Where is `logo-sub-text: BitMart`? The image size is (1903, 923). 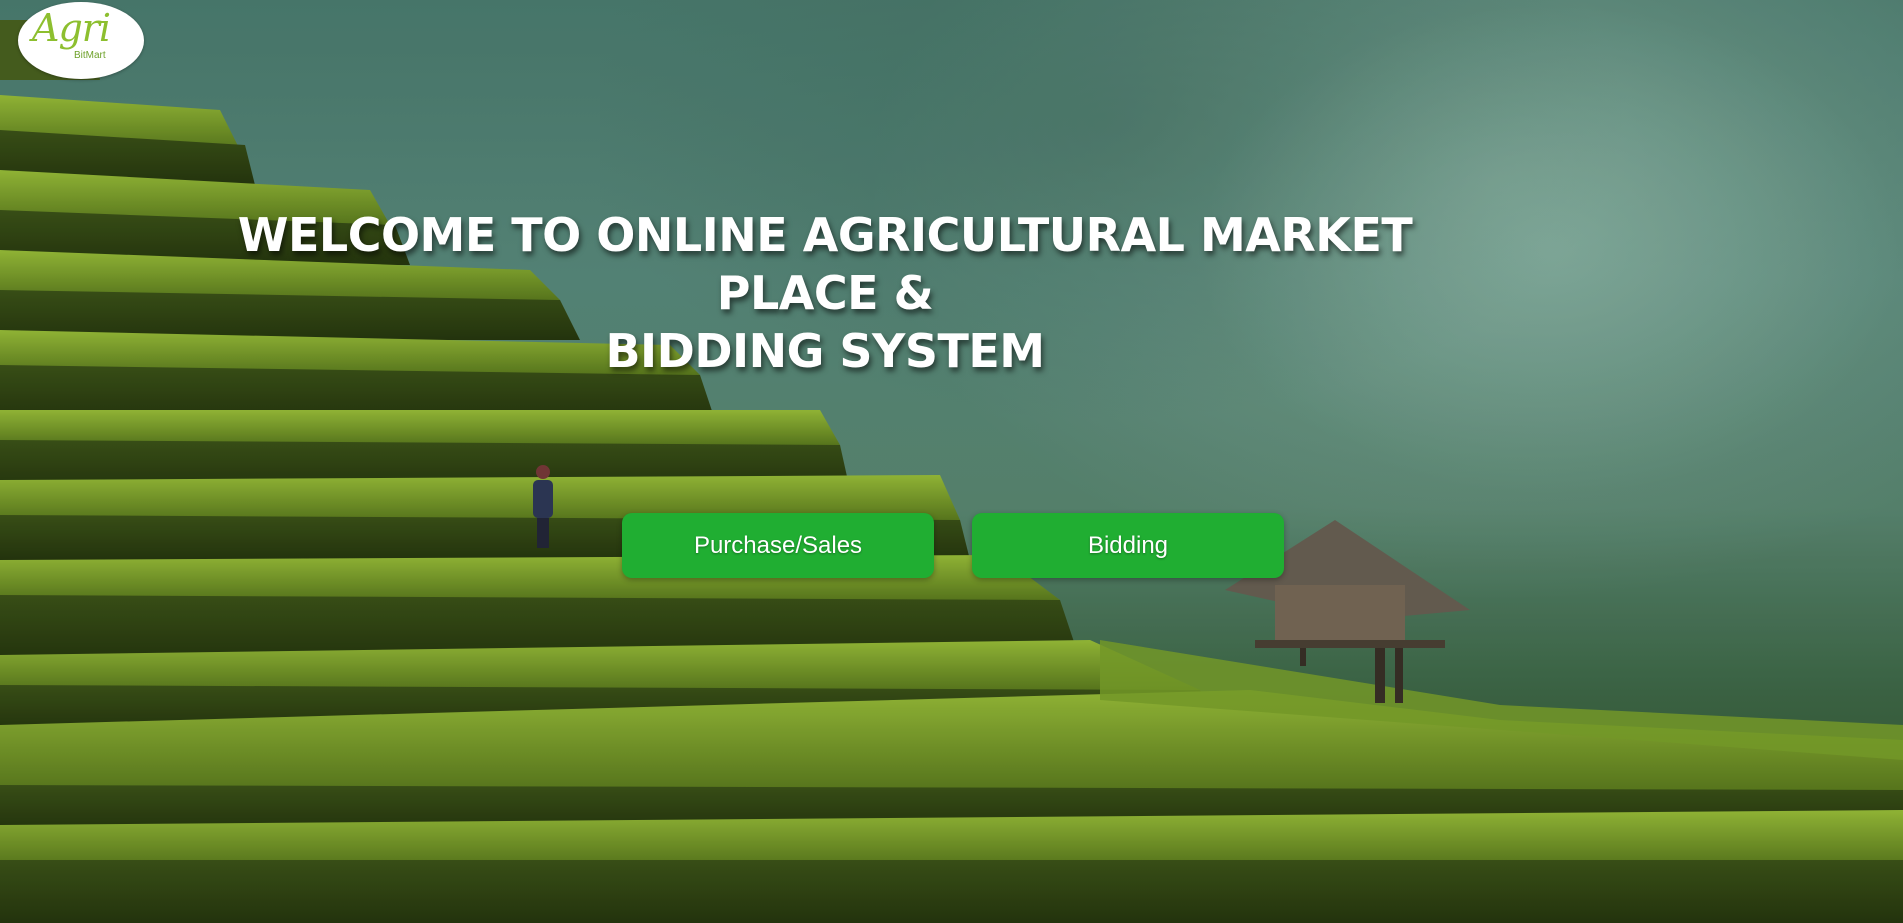 logo-sub-text: BitMart is located at coordinates (90, 55).